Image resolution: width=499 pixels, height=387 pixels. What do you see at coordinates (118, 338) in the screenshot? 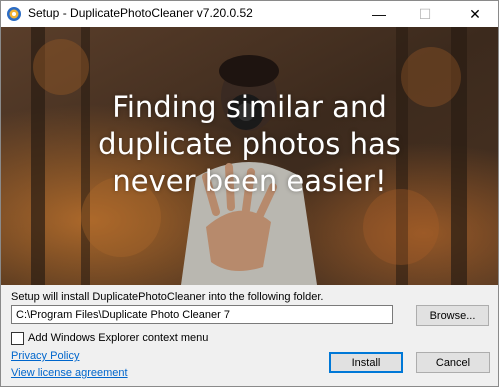
I see `context-menu-label: Add Windows Explorer context menu` at bounding box center [118, 338].